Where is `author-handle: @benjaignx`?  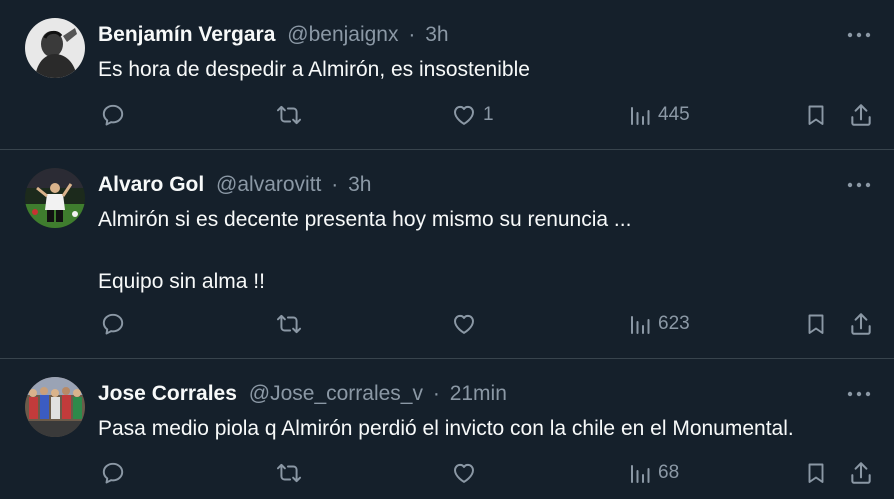 author-handle: @benjaignx is located at coordinates (342, 34).